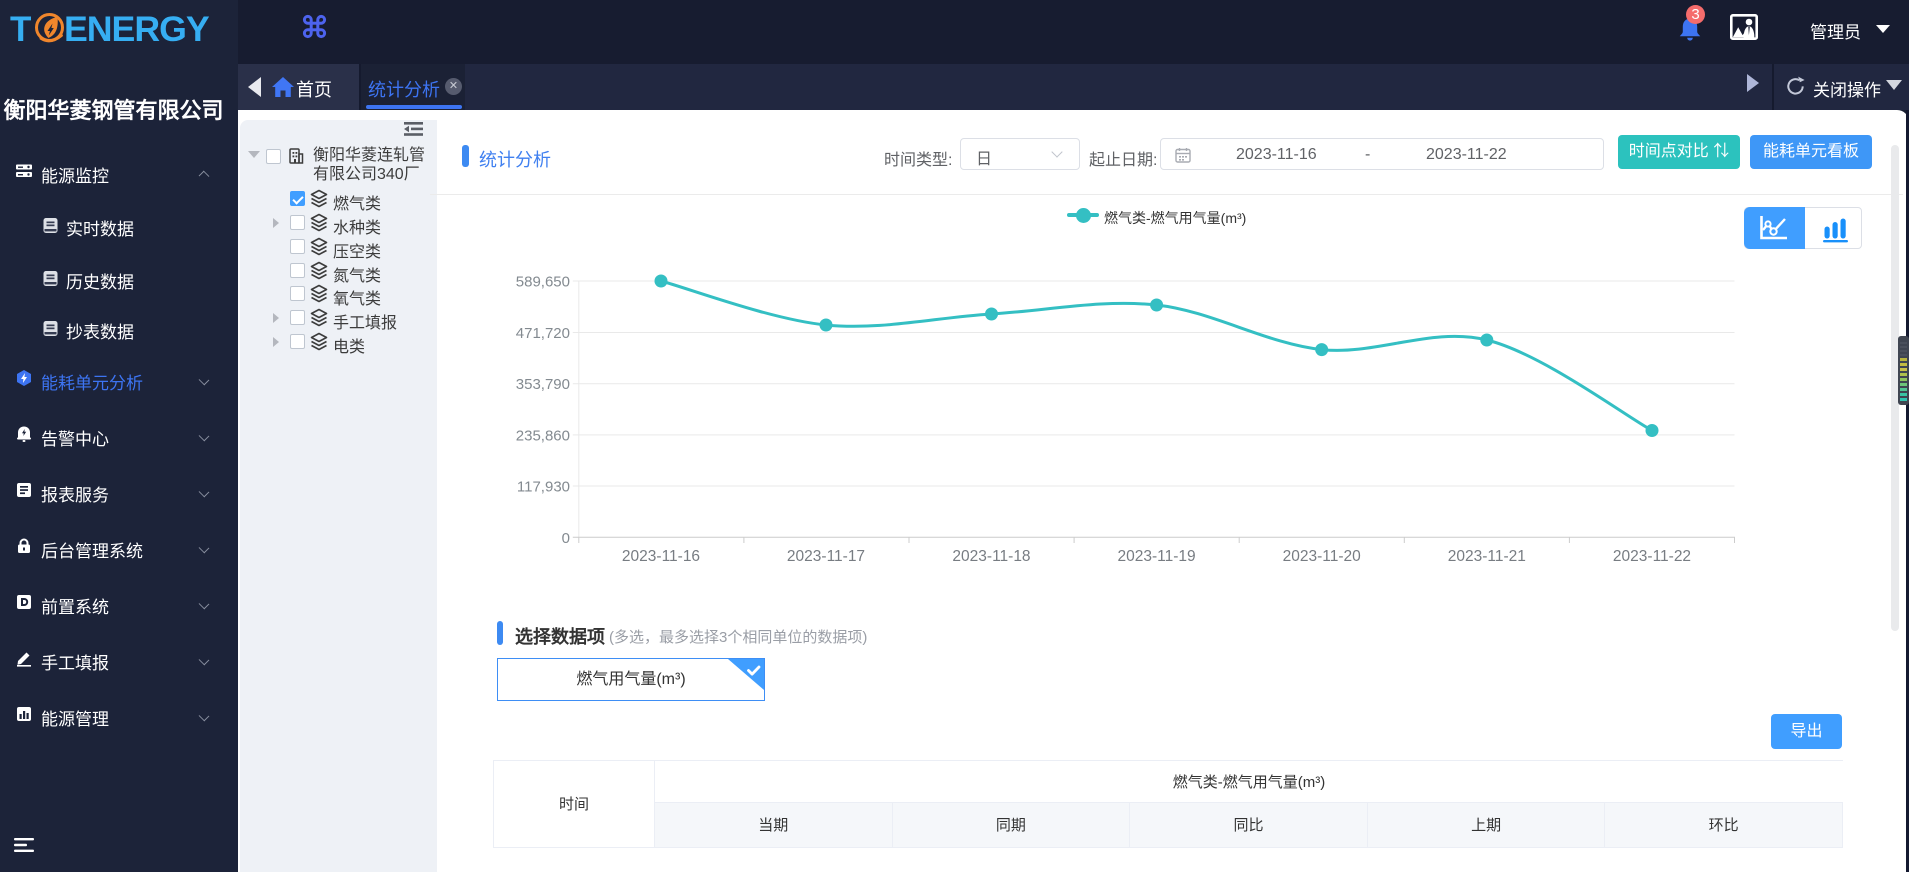 The width and height of the screenshot is (1909, 872). I want to click on svg-text: 2023-11-17, so click(826, 556).